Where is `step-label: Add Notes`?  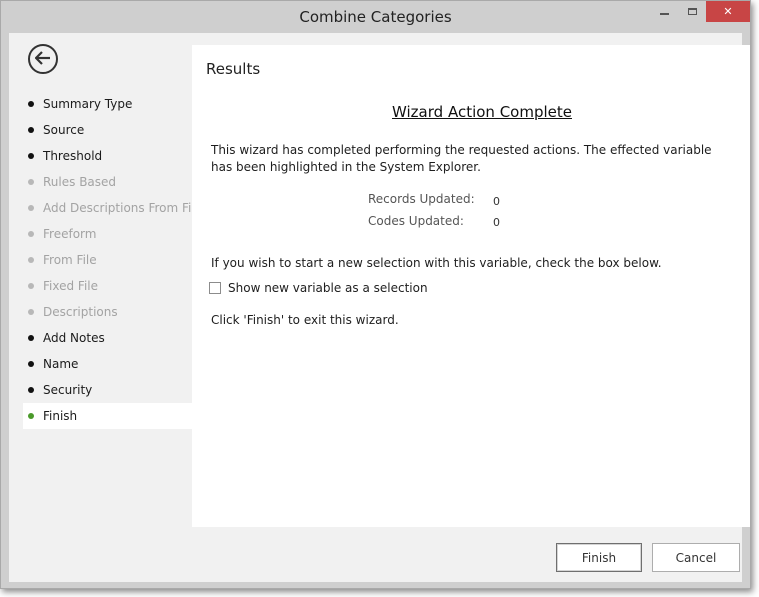 step-label: Add Notes is located at coordinates (74, 338).